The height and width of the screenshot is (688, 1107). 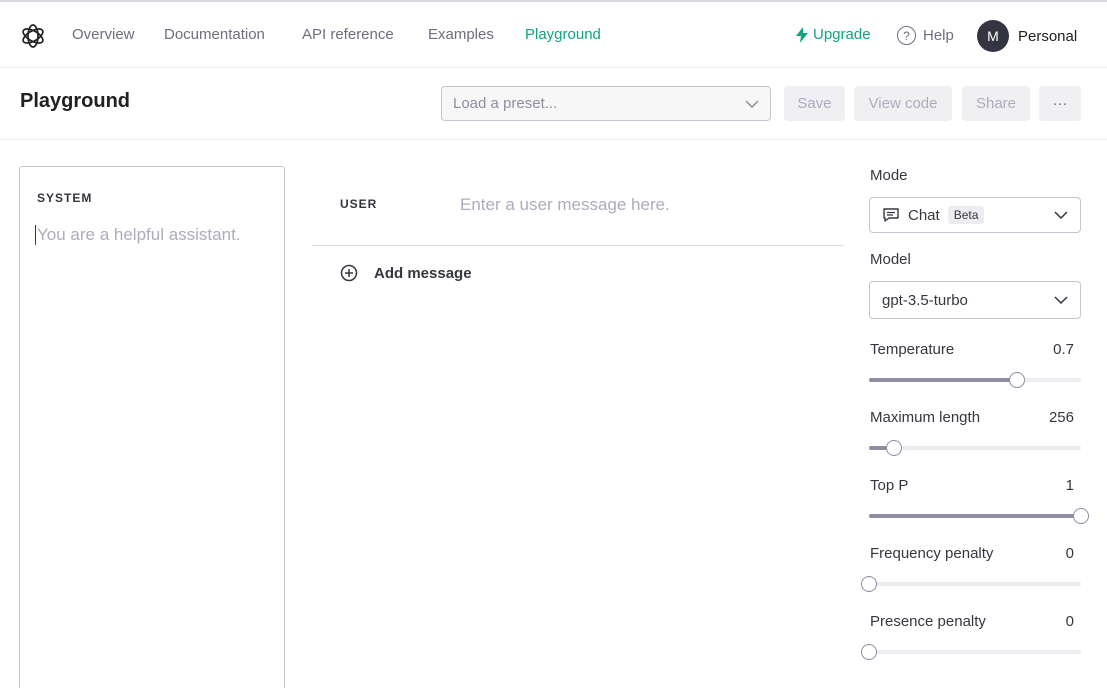 What do you see at coordinates (349, 273) in the screenshot?
I see `plus-circle-icon` at bounding box center [349, 273].